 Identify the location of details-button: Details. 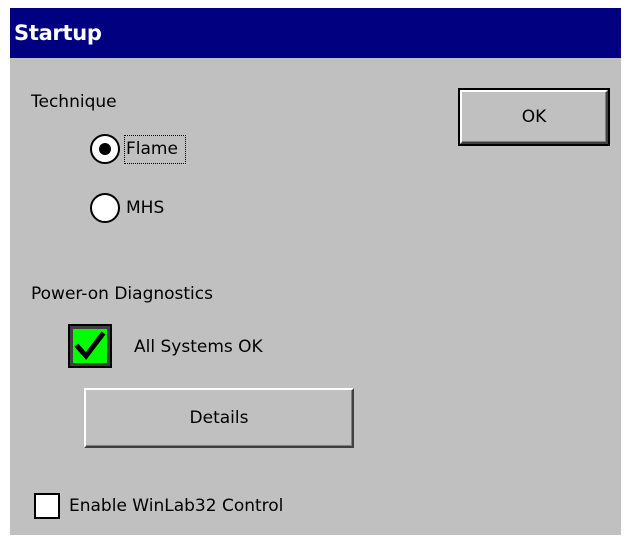
(219, 418).